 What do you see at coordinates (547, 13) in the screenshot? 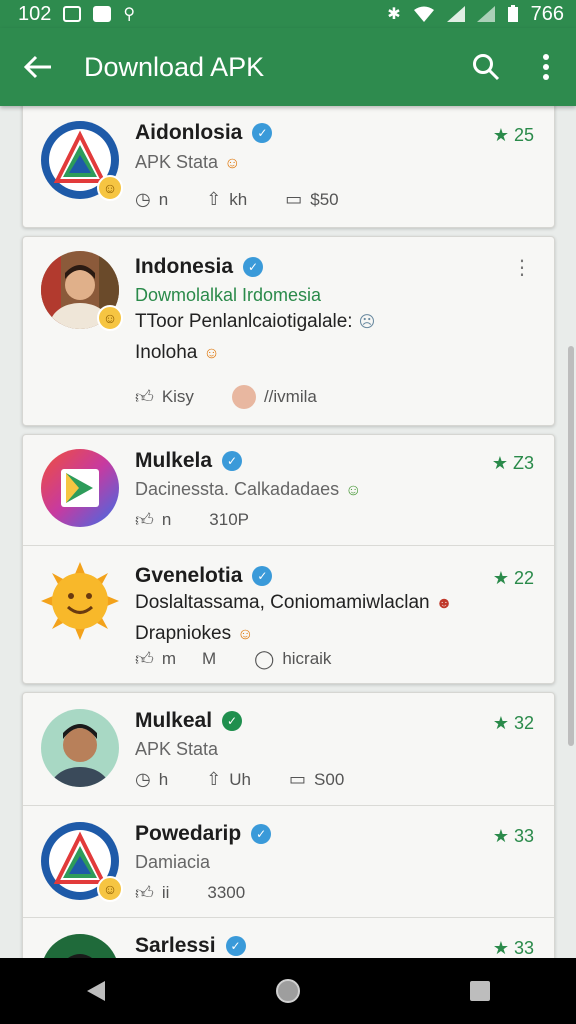
I see `battery-level: 766` at bounding box center [547, 13].